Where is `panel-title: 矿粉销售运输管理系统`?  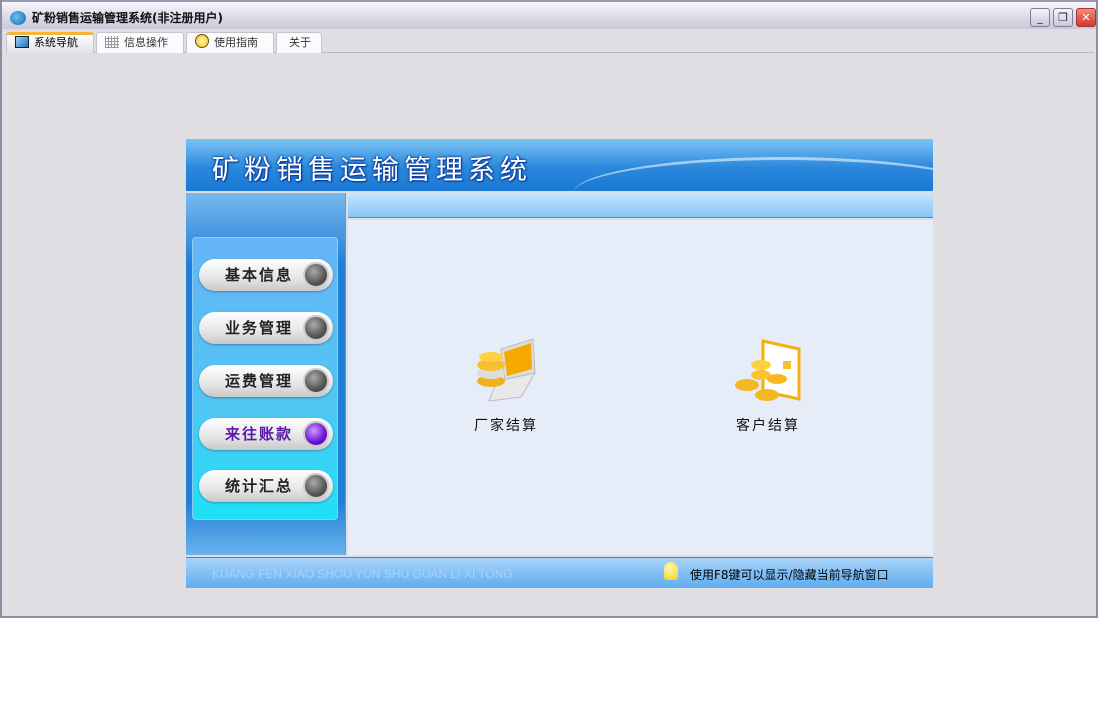 panel-title: 矿粉销售运输管理系统 is located at coordinates (372, 170).